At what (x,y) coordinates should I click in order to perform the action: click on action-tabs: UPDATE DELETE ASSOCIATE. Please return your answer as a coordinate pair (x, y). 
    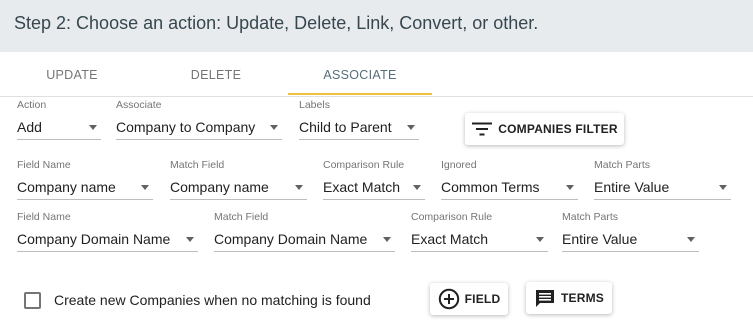
    Looking at the image, I should click on (376, 74).